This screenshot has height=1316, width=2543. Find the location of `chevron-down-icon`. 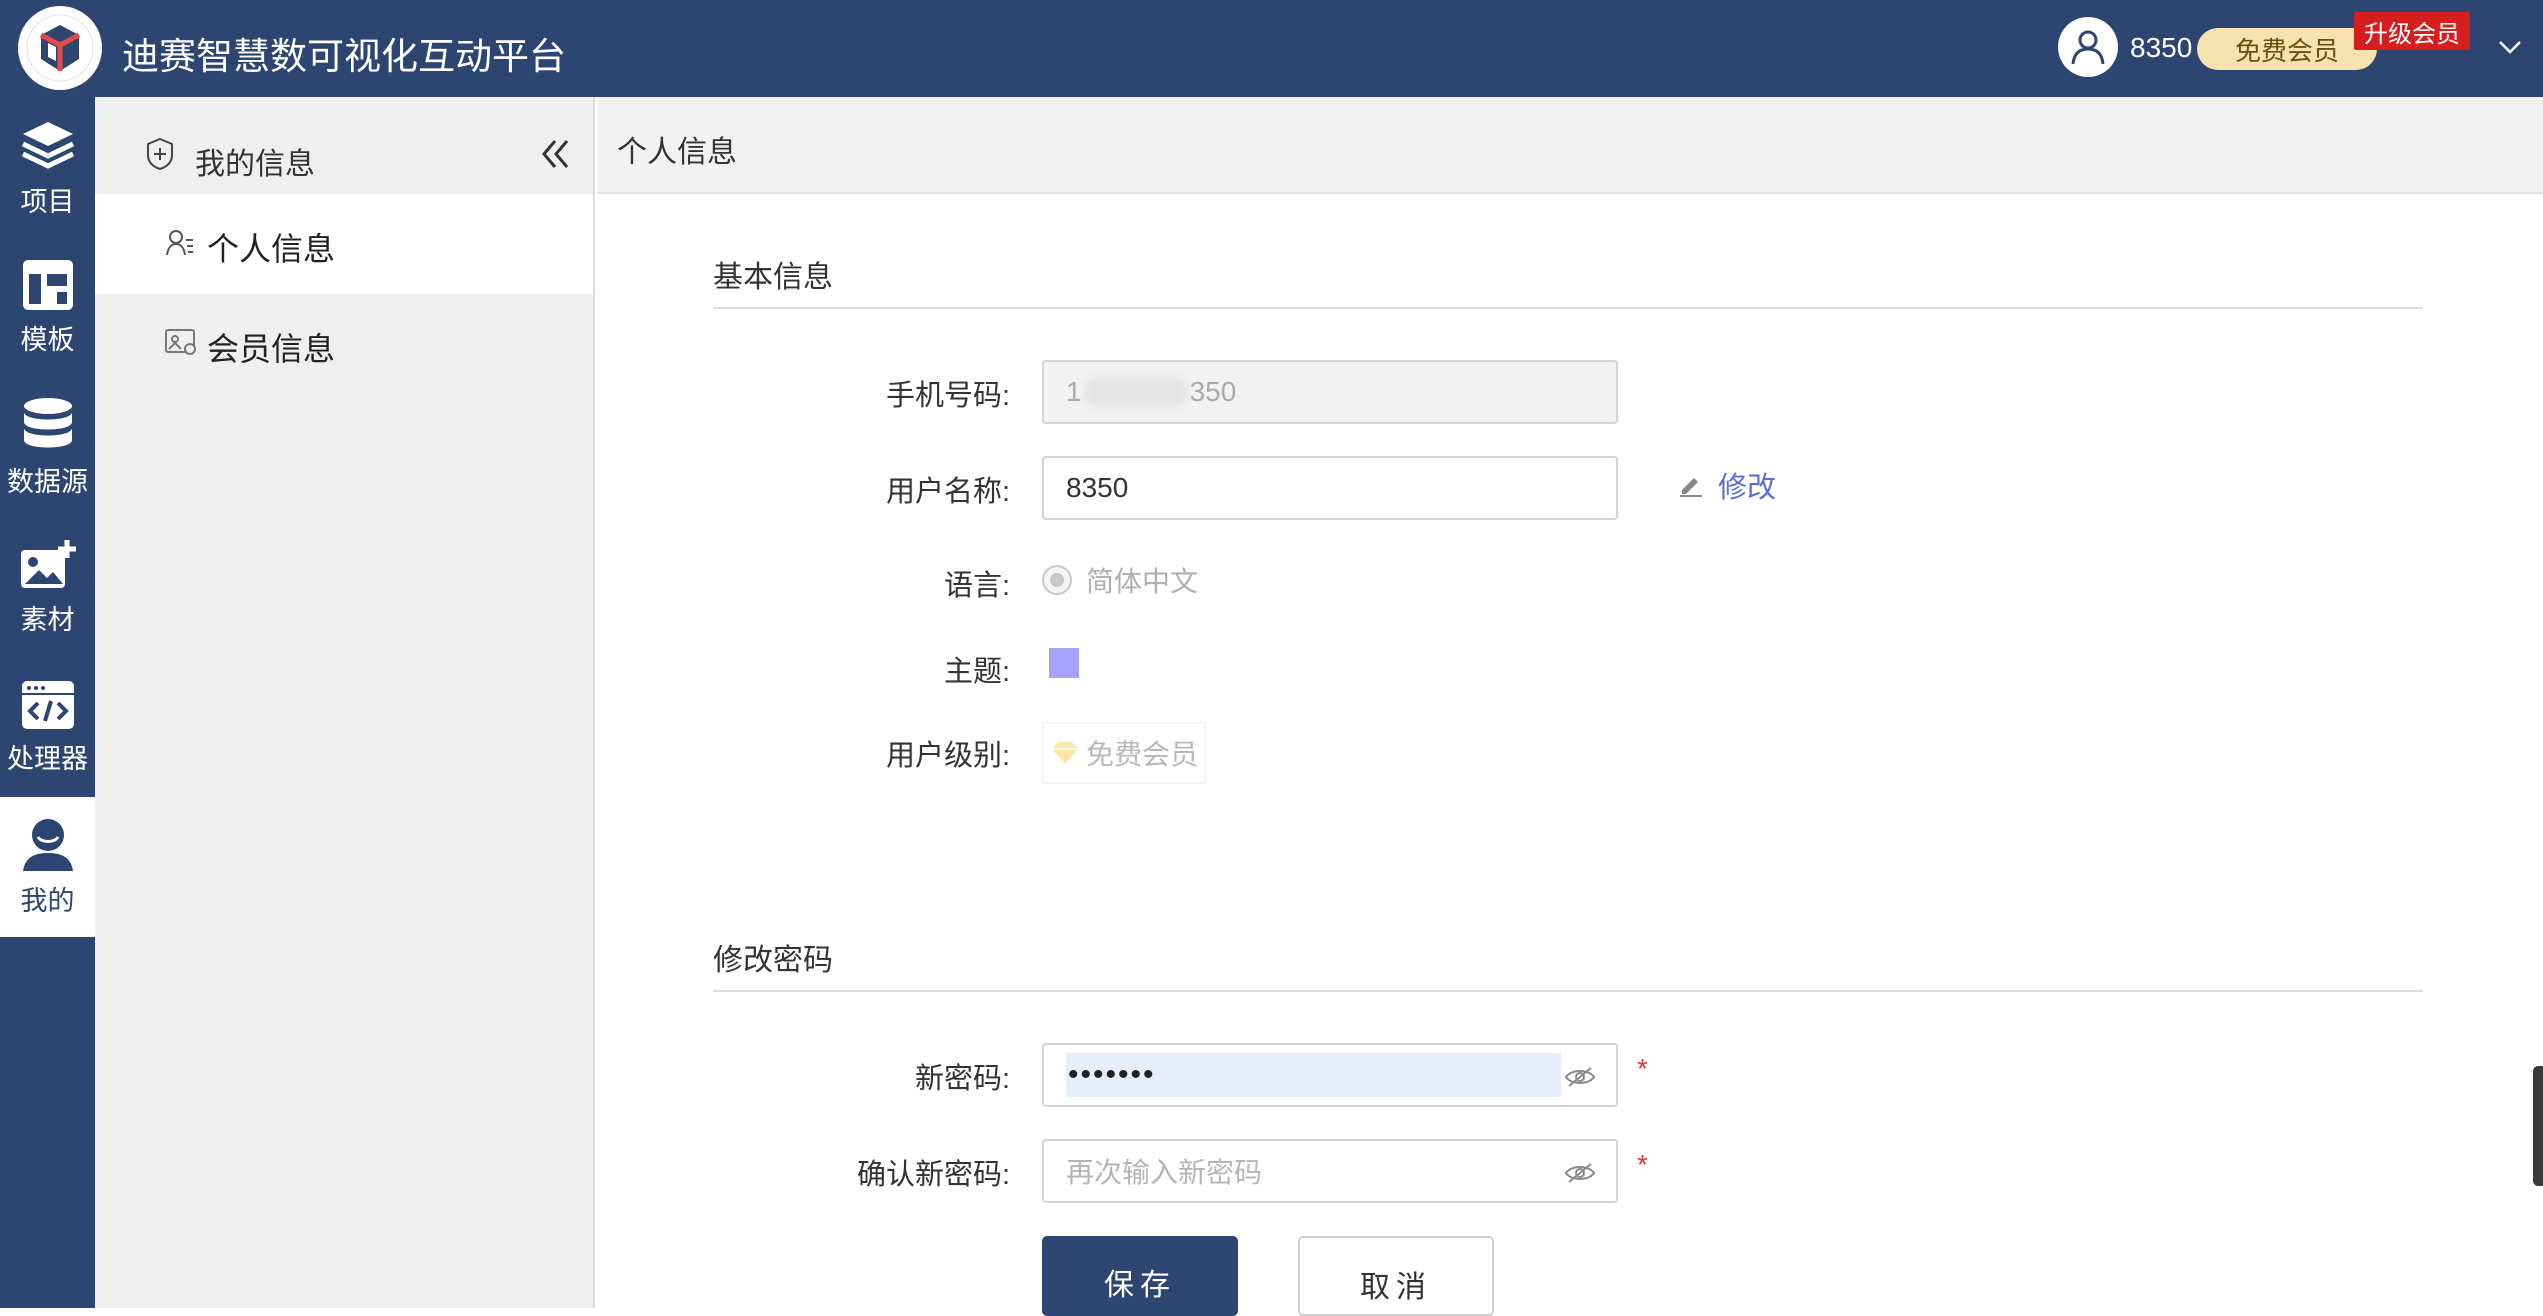

chevron-down-icon is located at coordinates (2510, 47).